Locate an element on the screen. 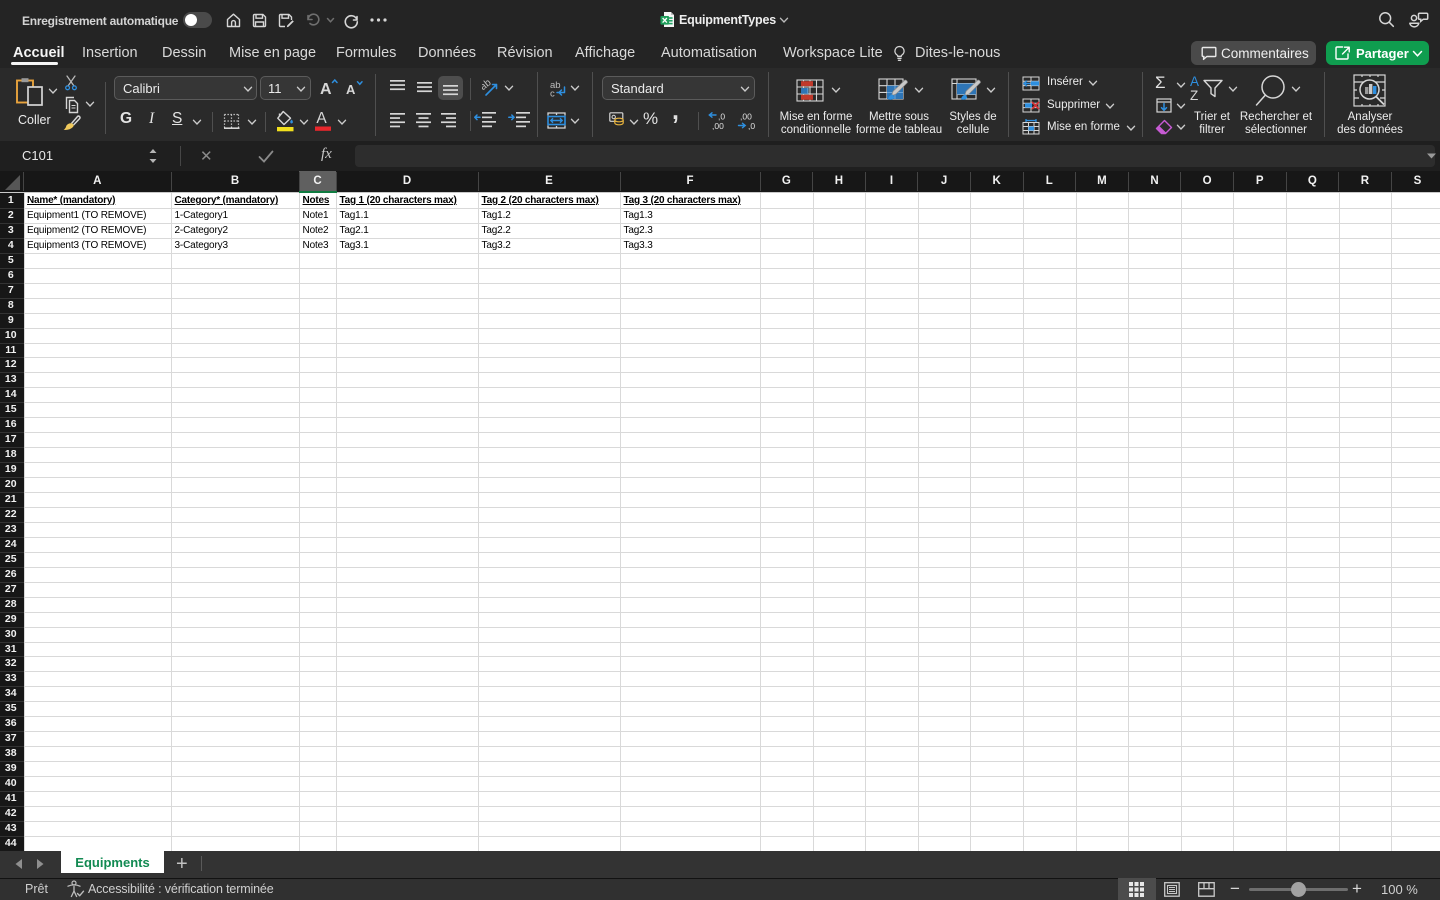  svg-text: ,0 is located at coordinates (721, 117).